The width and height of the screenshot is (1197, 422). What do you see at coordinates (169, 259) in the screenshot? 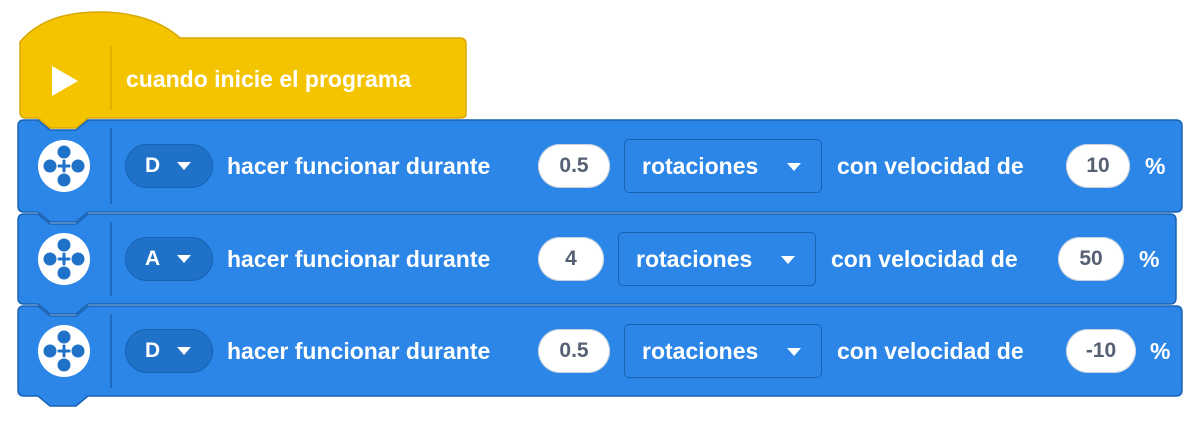
I see `port-dropdown: A` at bounding box center [169, 259].